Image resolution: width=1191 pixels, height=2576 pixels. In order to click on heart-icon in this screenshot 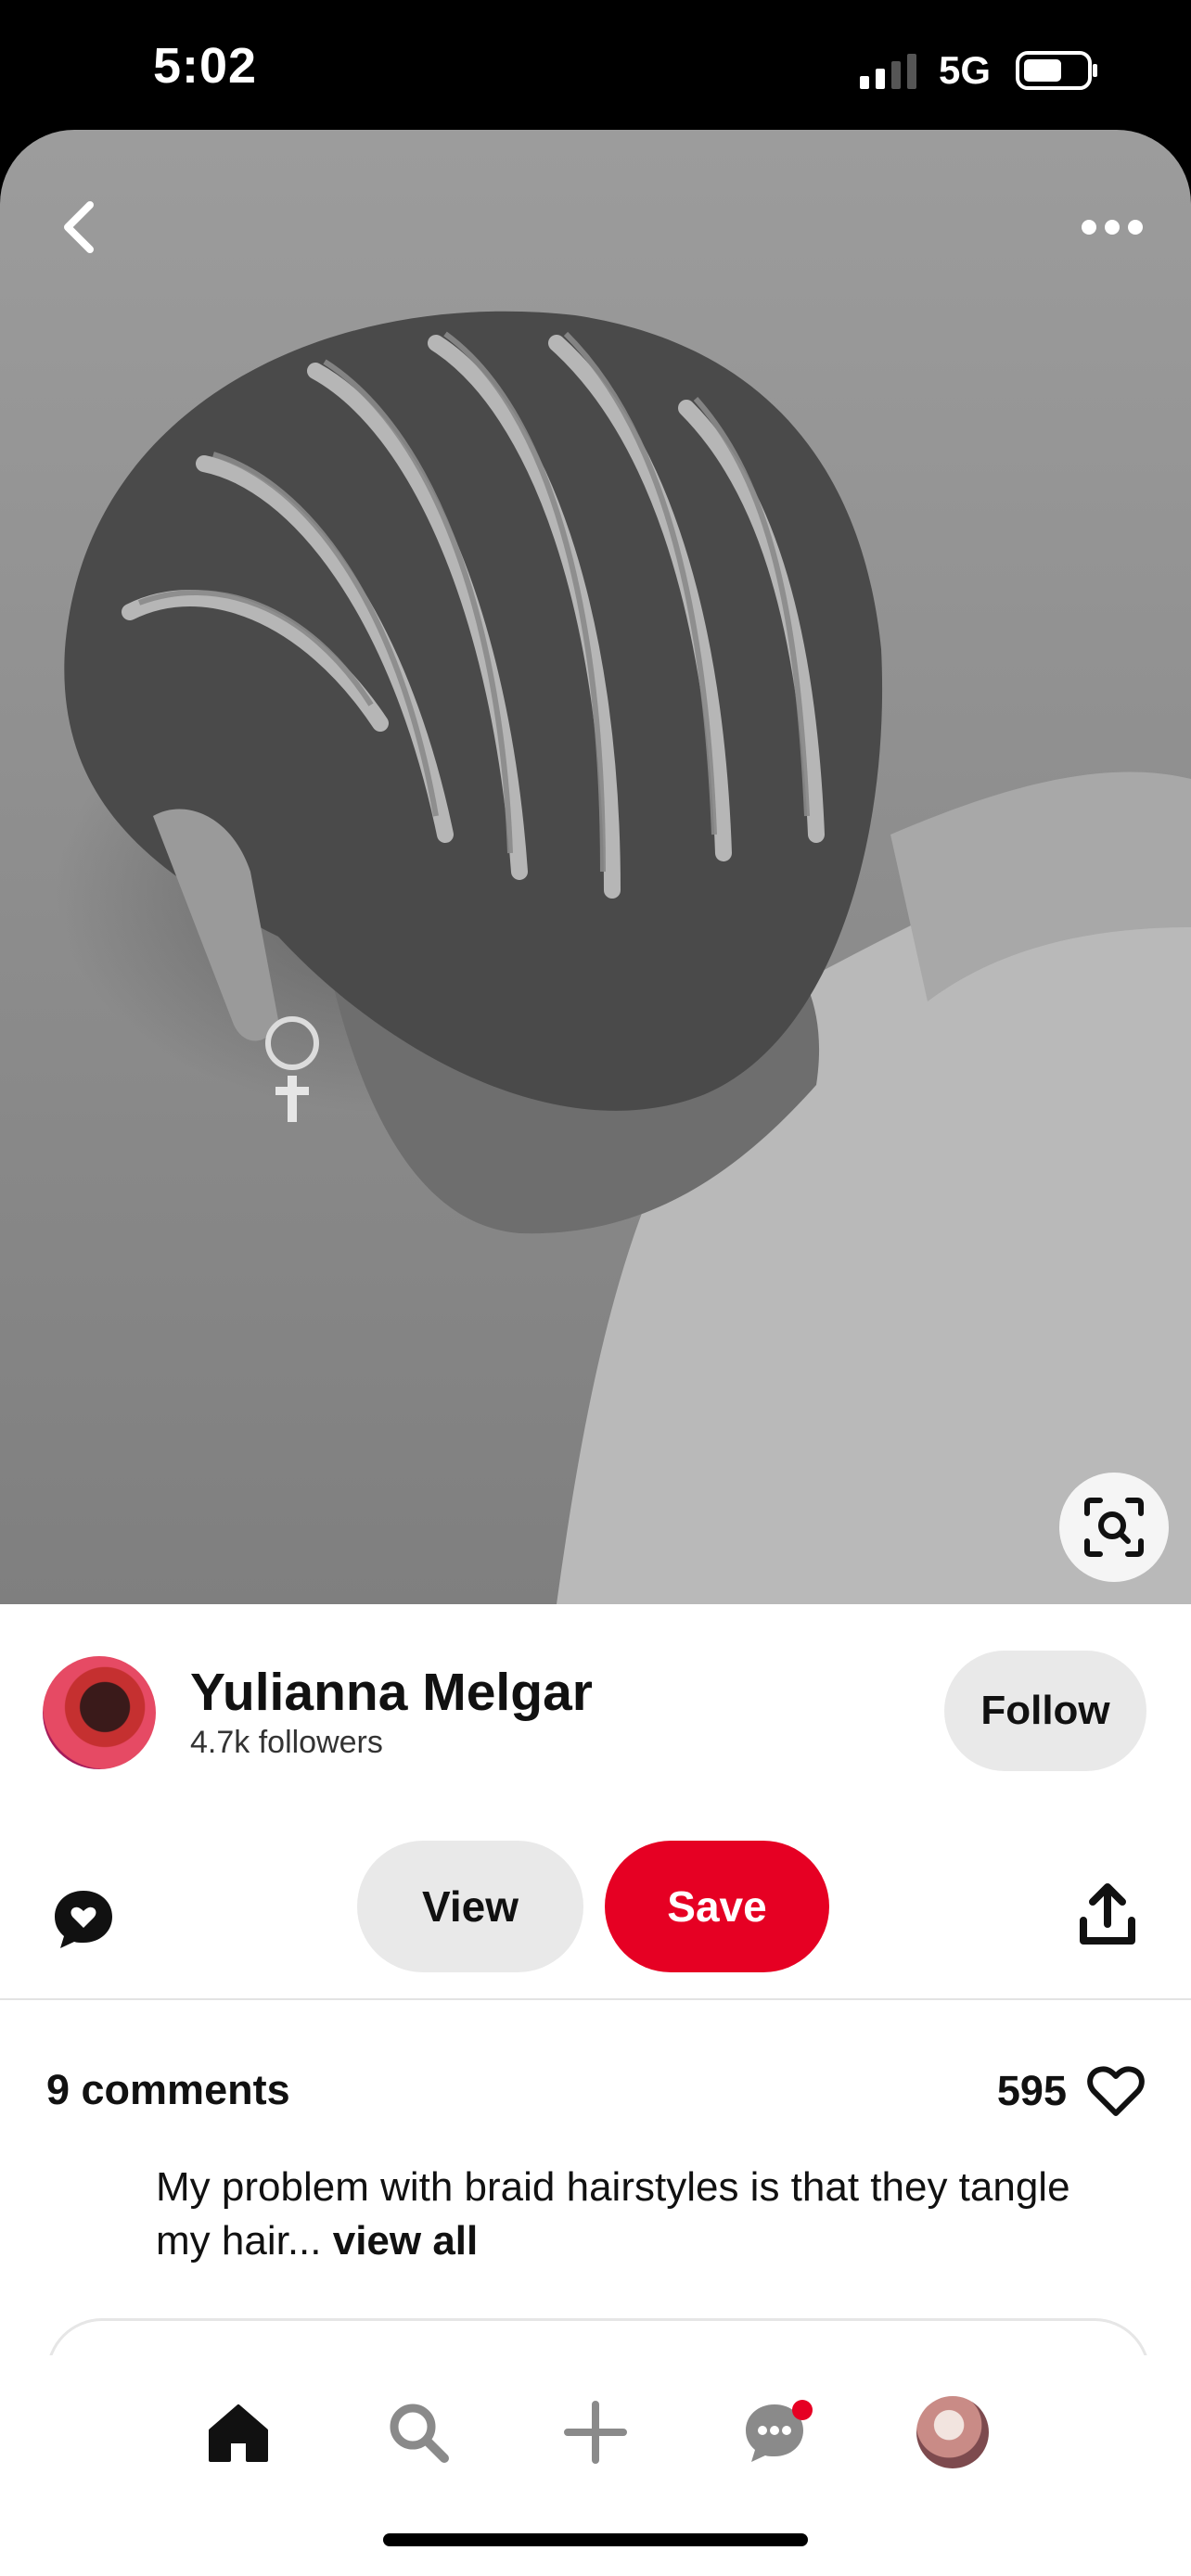, I will do `click(1116, 2091)`.